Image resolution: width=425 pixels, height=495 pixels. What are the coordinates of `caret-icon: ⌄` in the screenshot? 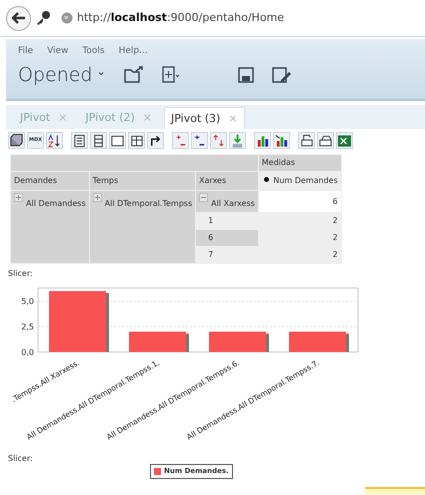 It's located at (101, 72).